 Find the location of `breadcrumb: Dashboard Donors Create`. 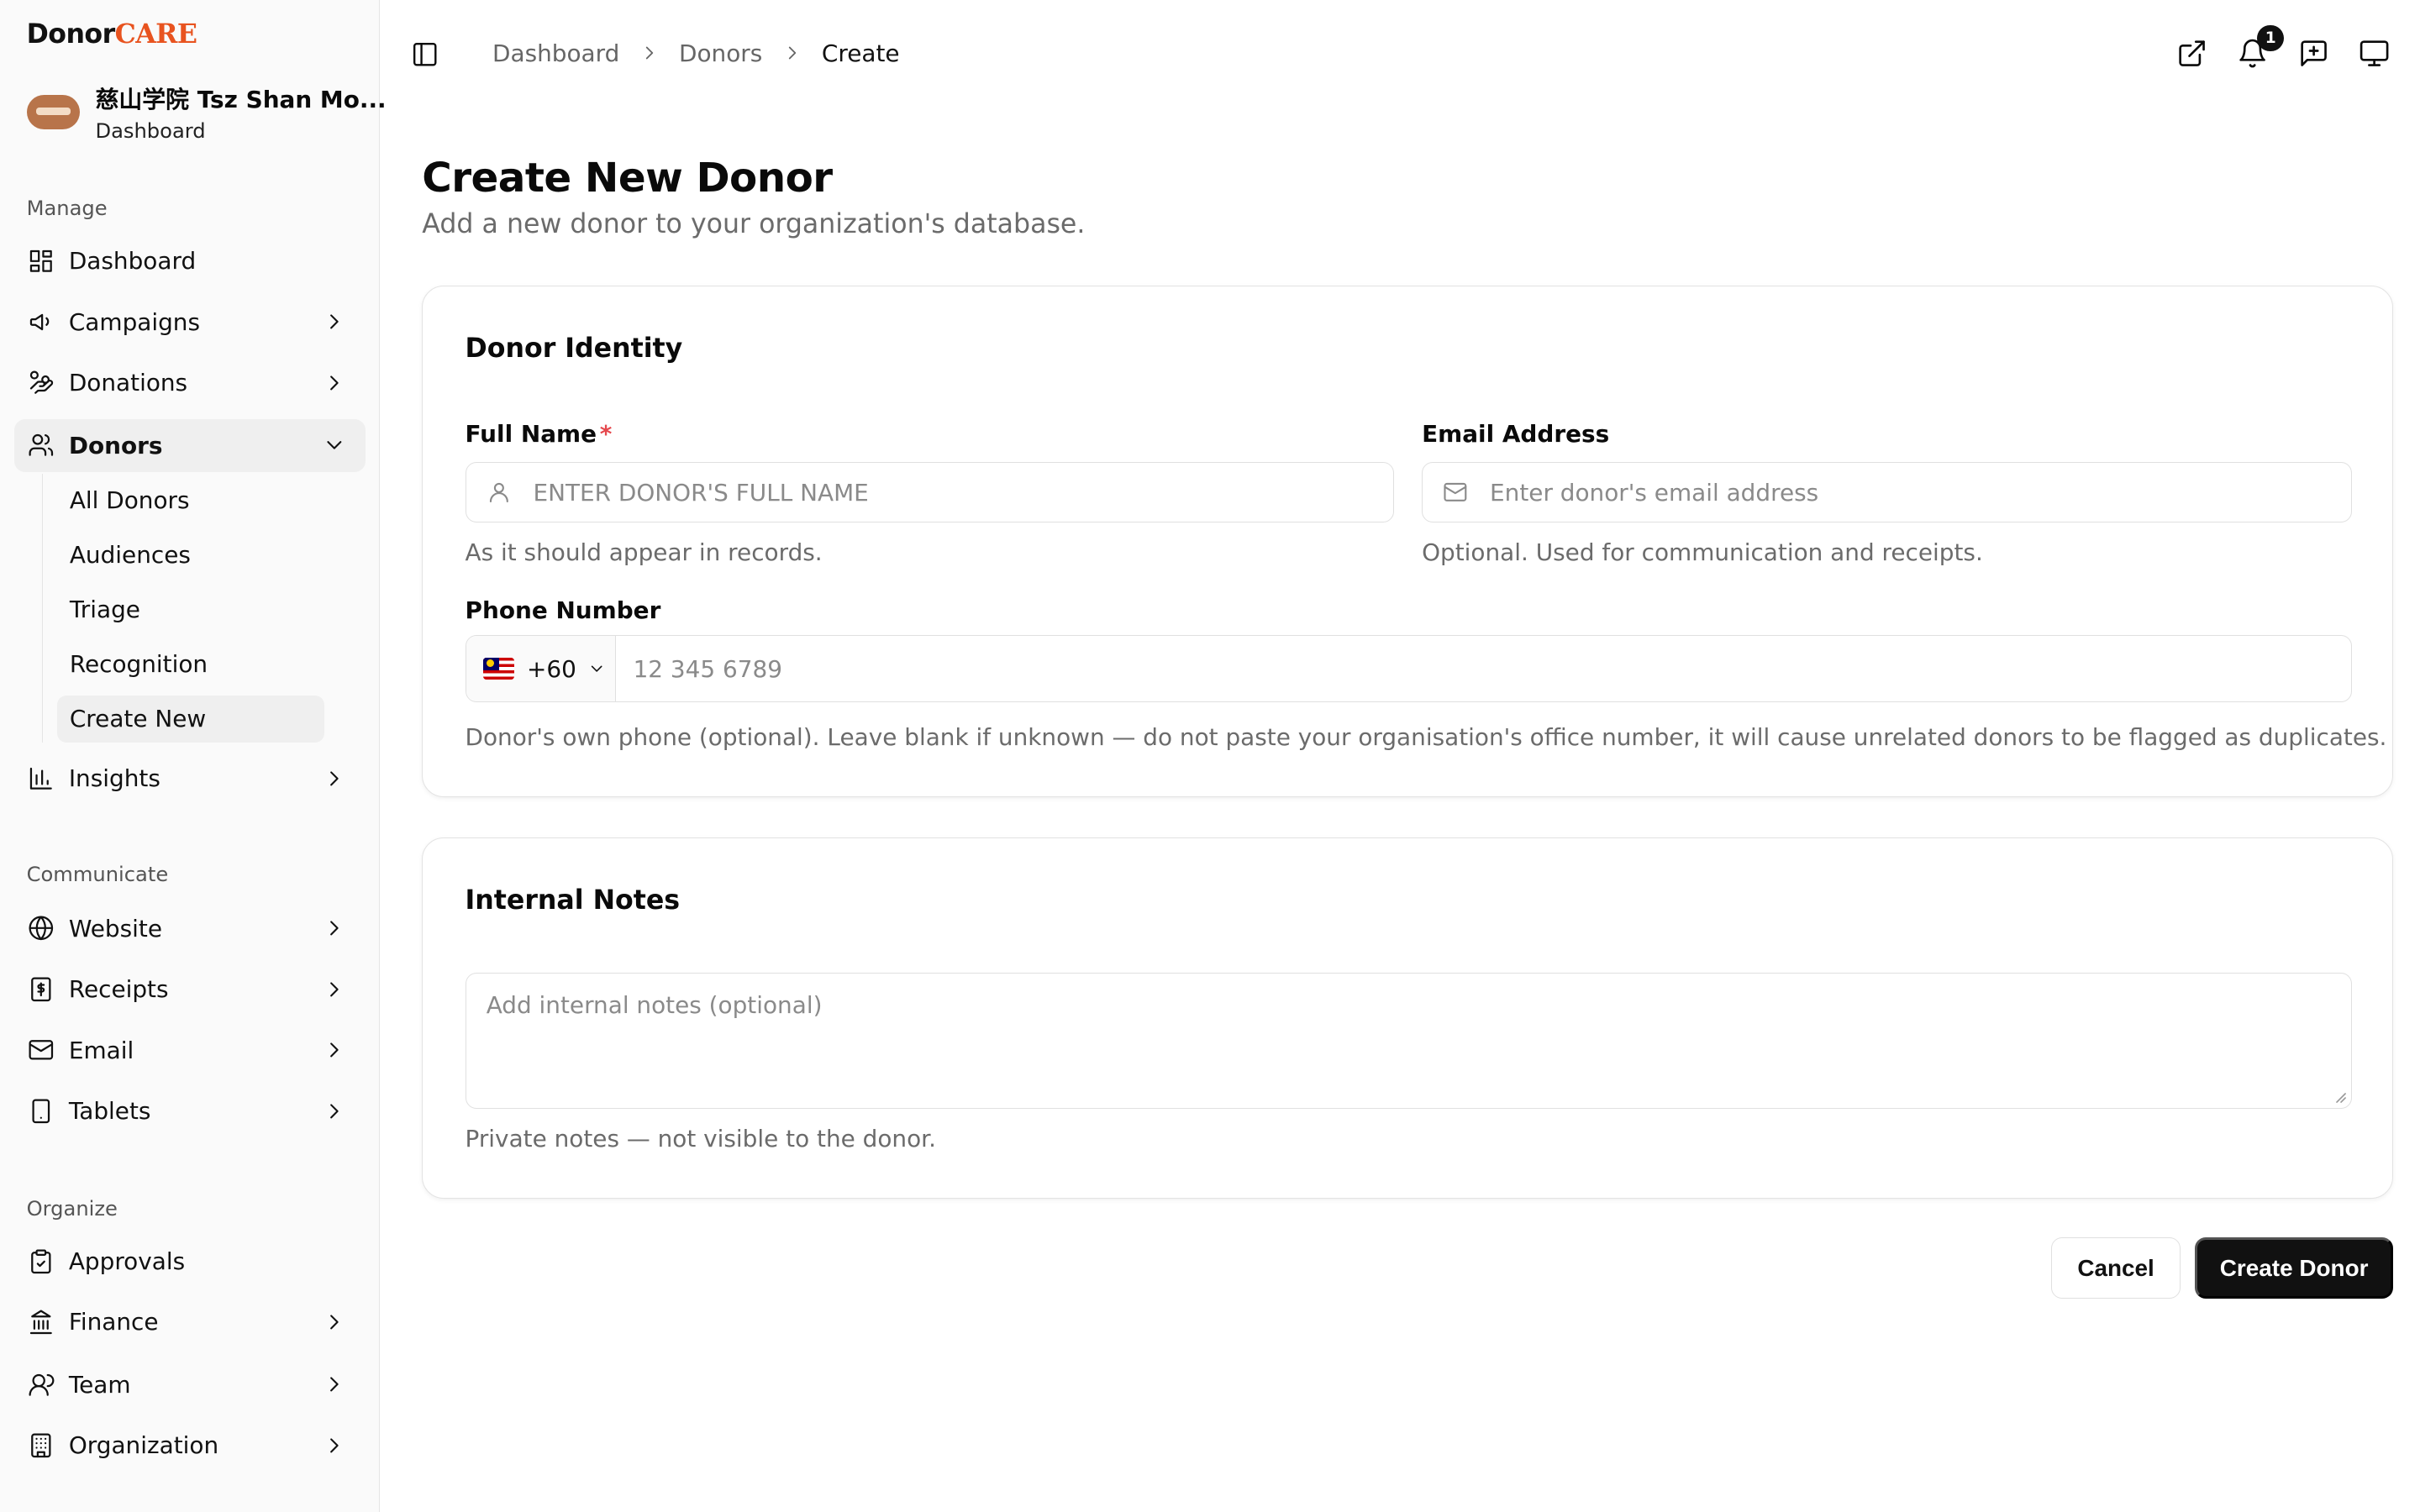

breadcrumb: Dashboard Donors Create is located at coordinates (696, 53).